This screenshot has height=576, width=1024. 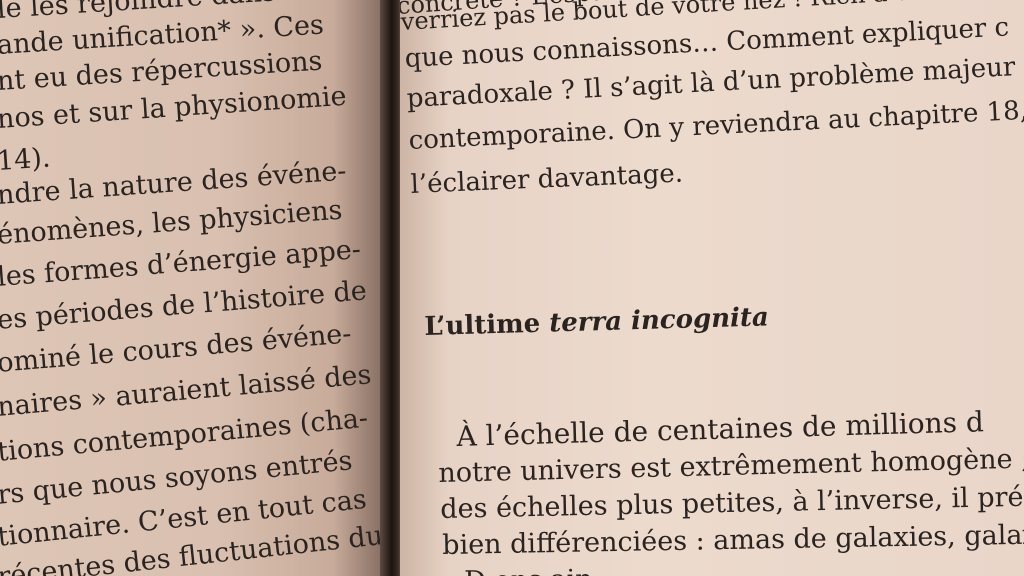 I want to click on section-heading-plain: L’ultime, so click(x=487, y=325).